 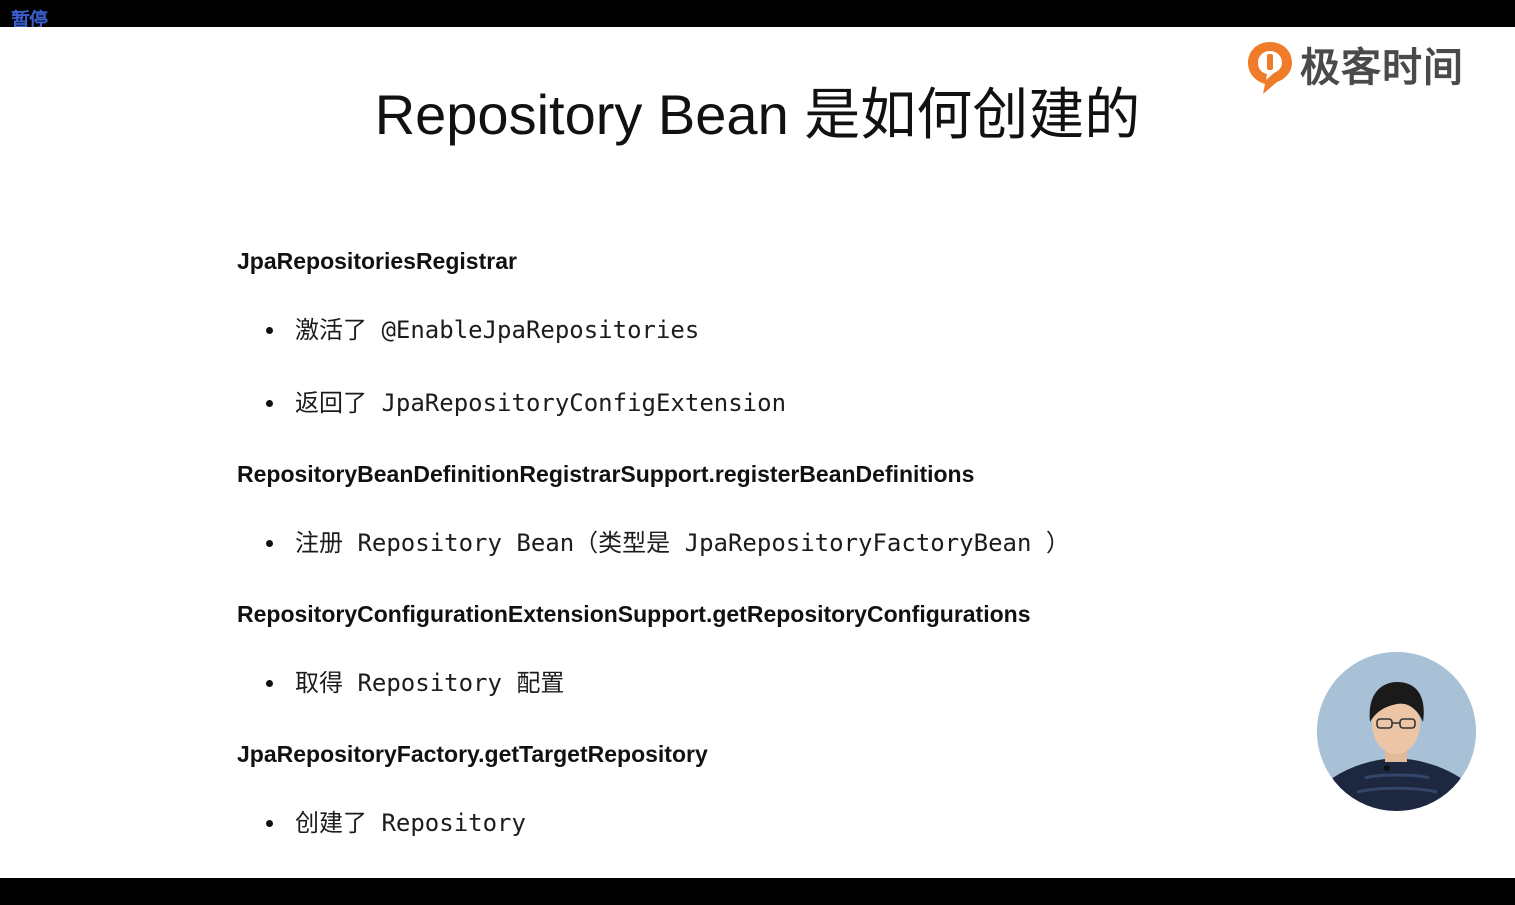 What do you see at coordinates (757, 891) in the screenshot?
I see `video-bottom-bar` at bounding box center [757, 891].